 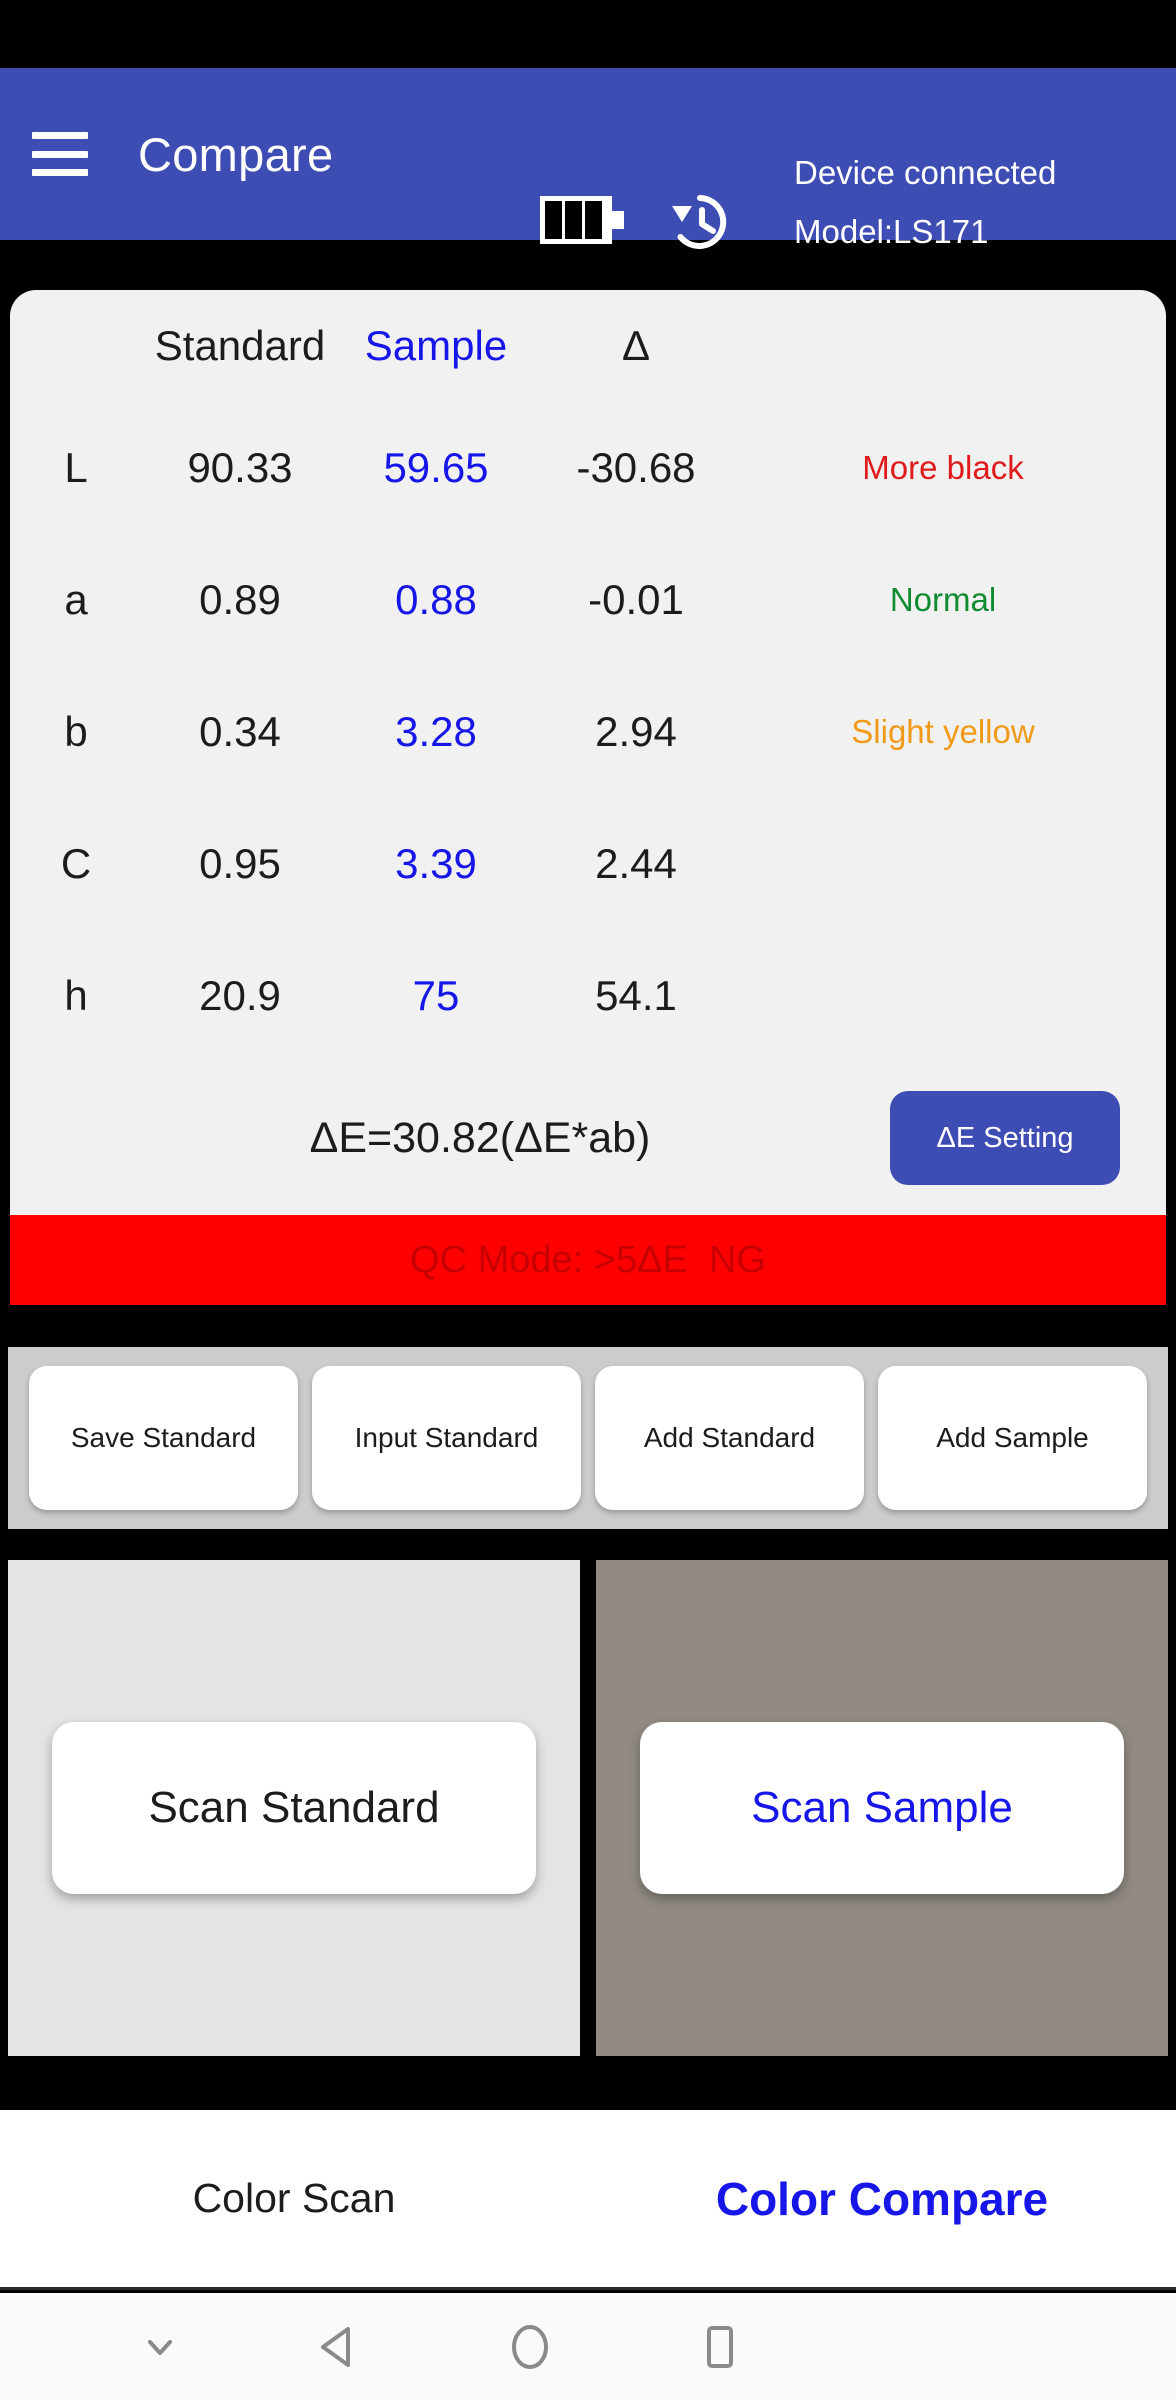 What do you see at coordinates (76, 467) in the screenshot?
I see `row-label: L` at bounding box center [76, 467].